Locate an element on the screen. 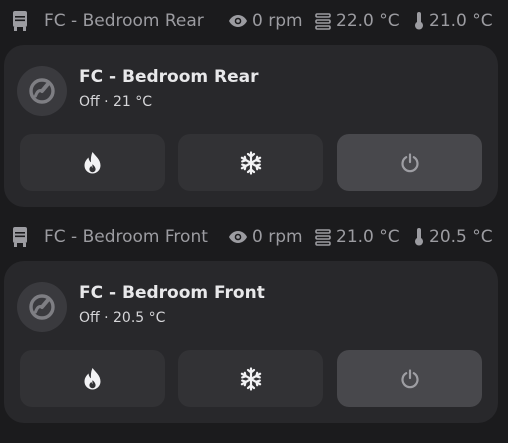  card-state: Off · 20.5 °C is located at coordinates (122, 318).